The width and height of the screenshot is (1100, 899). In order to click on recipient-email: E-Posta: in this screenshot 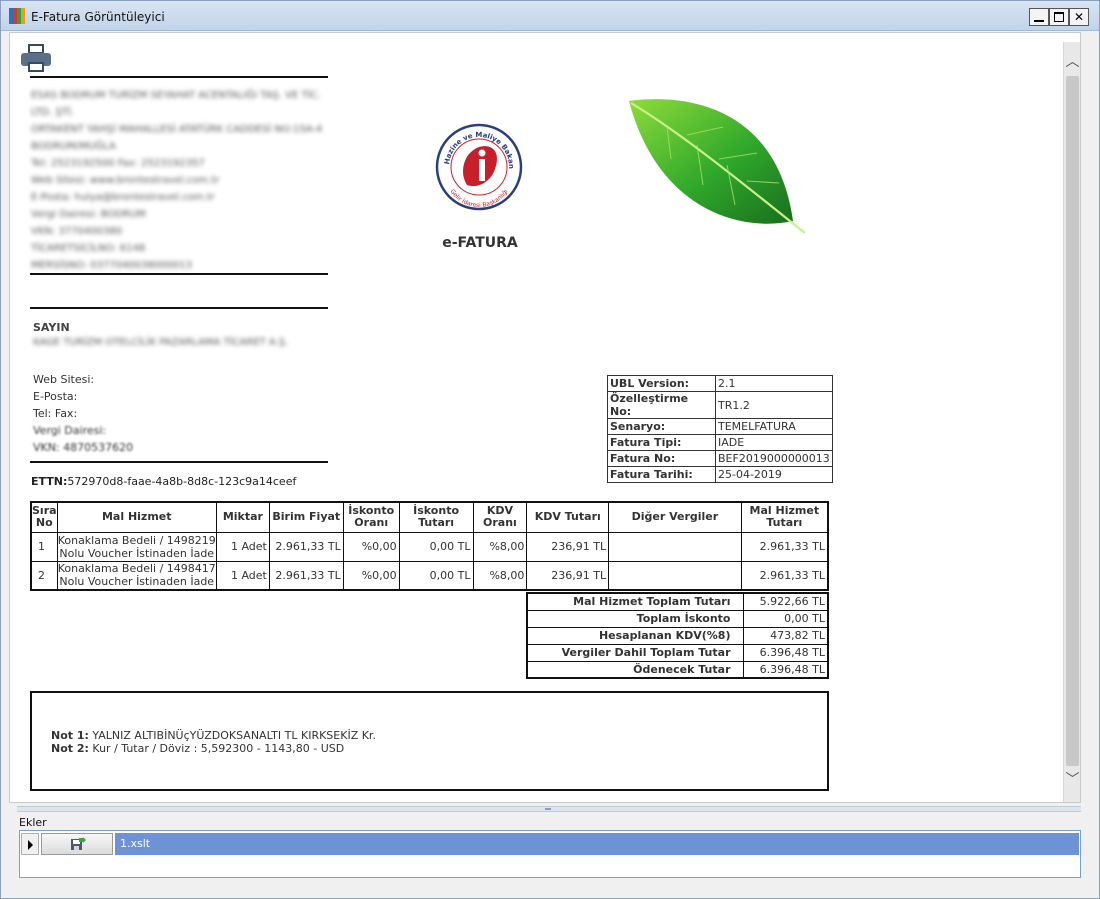, I will do `click(55, 396)`.